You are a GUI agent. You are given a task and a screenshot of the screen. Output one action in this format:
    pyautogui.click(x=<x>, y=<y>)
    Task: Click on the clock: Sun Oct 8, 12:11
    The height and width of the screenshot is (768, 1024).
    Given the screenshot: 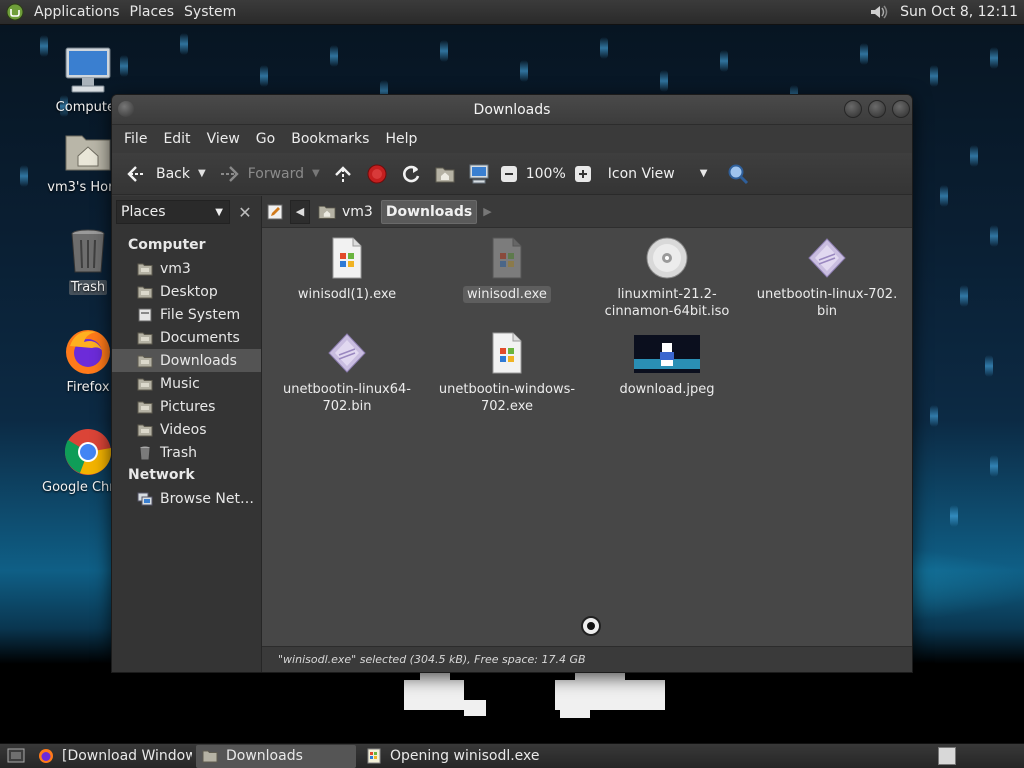 What is the action you would take?
    pyautogui.click(x=956, y=12)
    